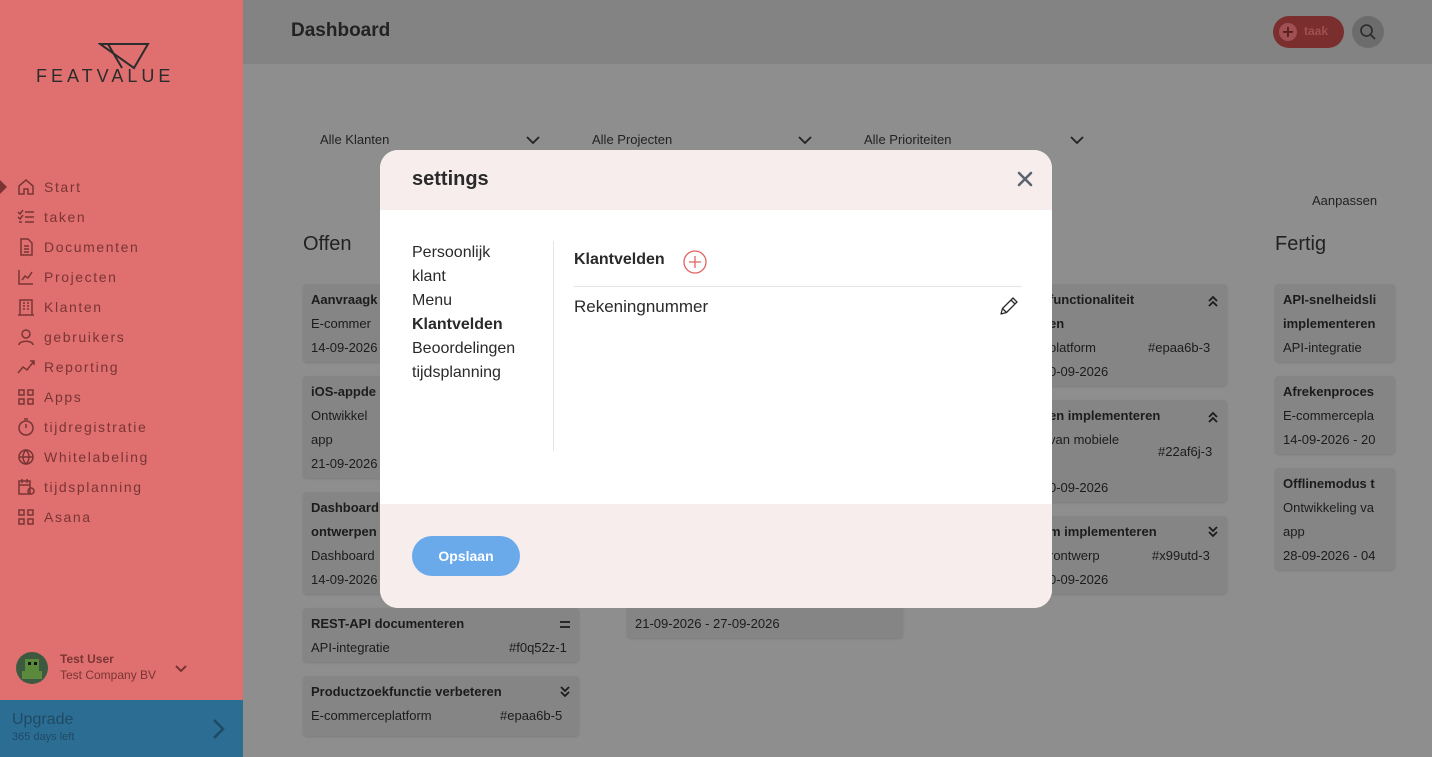 The height and width of the screenshot is (757, 1432). I want to click on field-name: Rekeningnummer, so click(641, 306).